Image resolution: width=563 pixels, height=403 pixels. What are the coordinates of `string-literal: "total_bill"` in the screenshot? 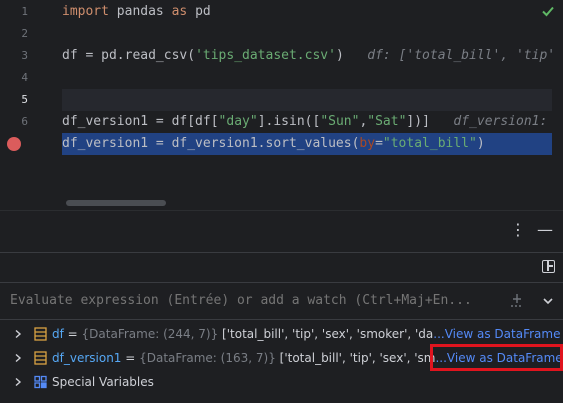 It's located at (429, 143).